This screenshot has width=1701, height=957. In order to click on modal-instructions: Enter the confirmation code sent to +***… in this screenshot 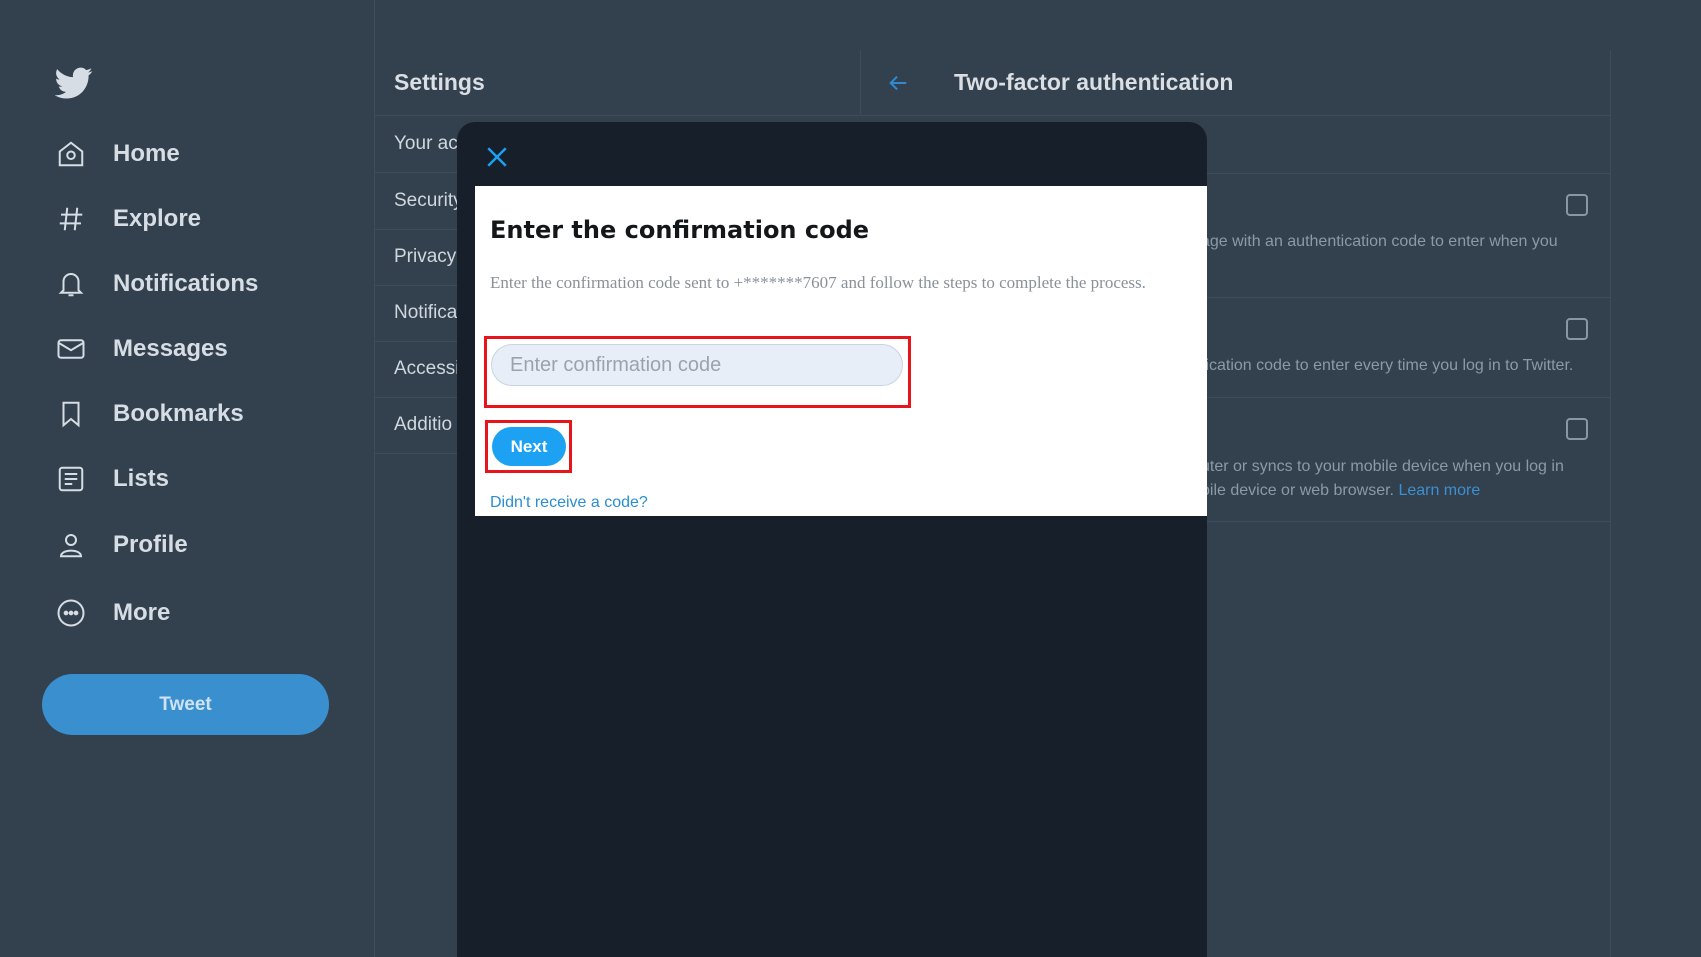, I will do `click(818, 282)`.